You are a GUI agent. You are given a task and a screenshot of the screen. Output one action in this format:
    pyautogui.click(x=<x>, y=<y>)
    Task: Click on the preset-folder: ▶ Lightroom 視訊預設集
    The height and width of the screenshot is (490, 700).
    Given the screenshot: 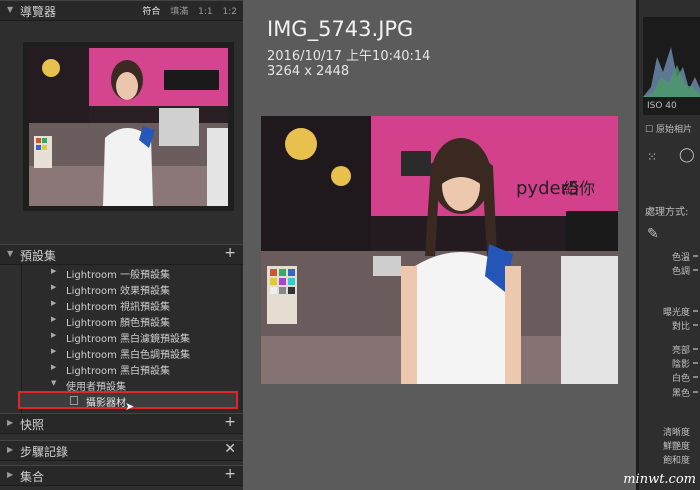 What is the action you would take?
    pyautogui.click(x=131, y=305)
    